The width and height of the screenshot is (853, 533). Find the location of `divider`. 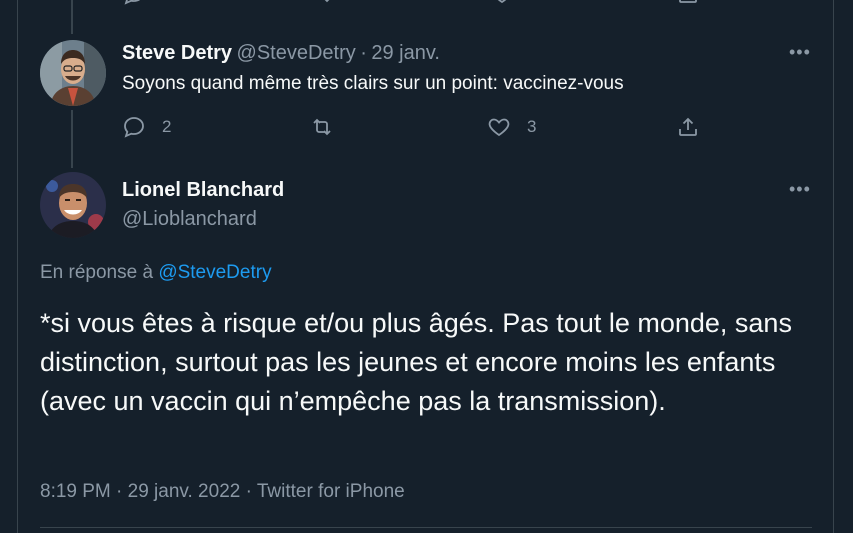

divider is located at coordinates (426, 527).